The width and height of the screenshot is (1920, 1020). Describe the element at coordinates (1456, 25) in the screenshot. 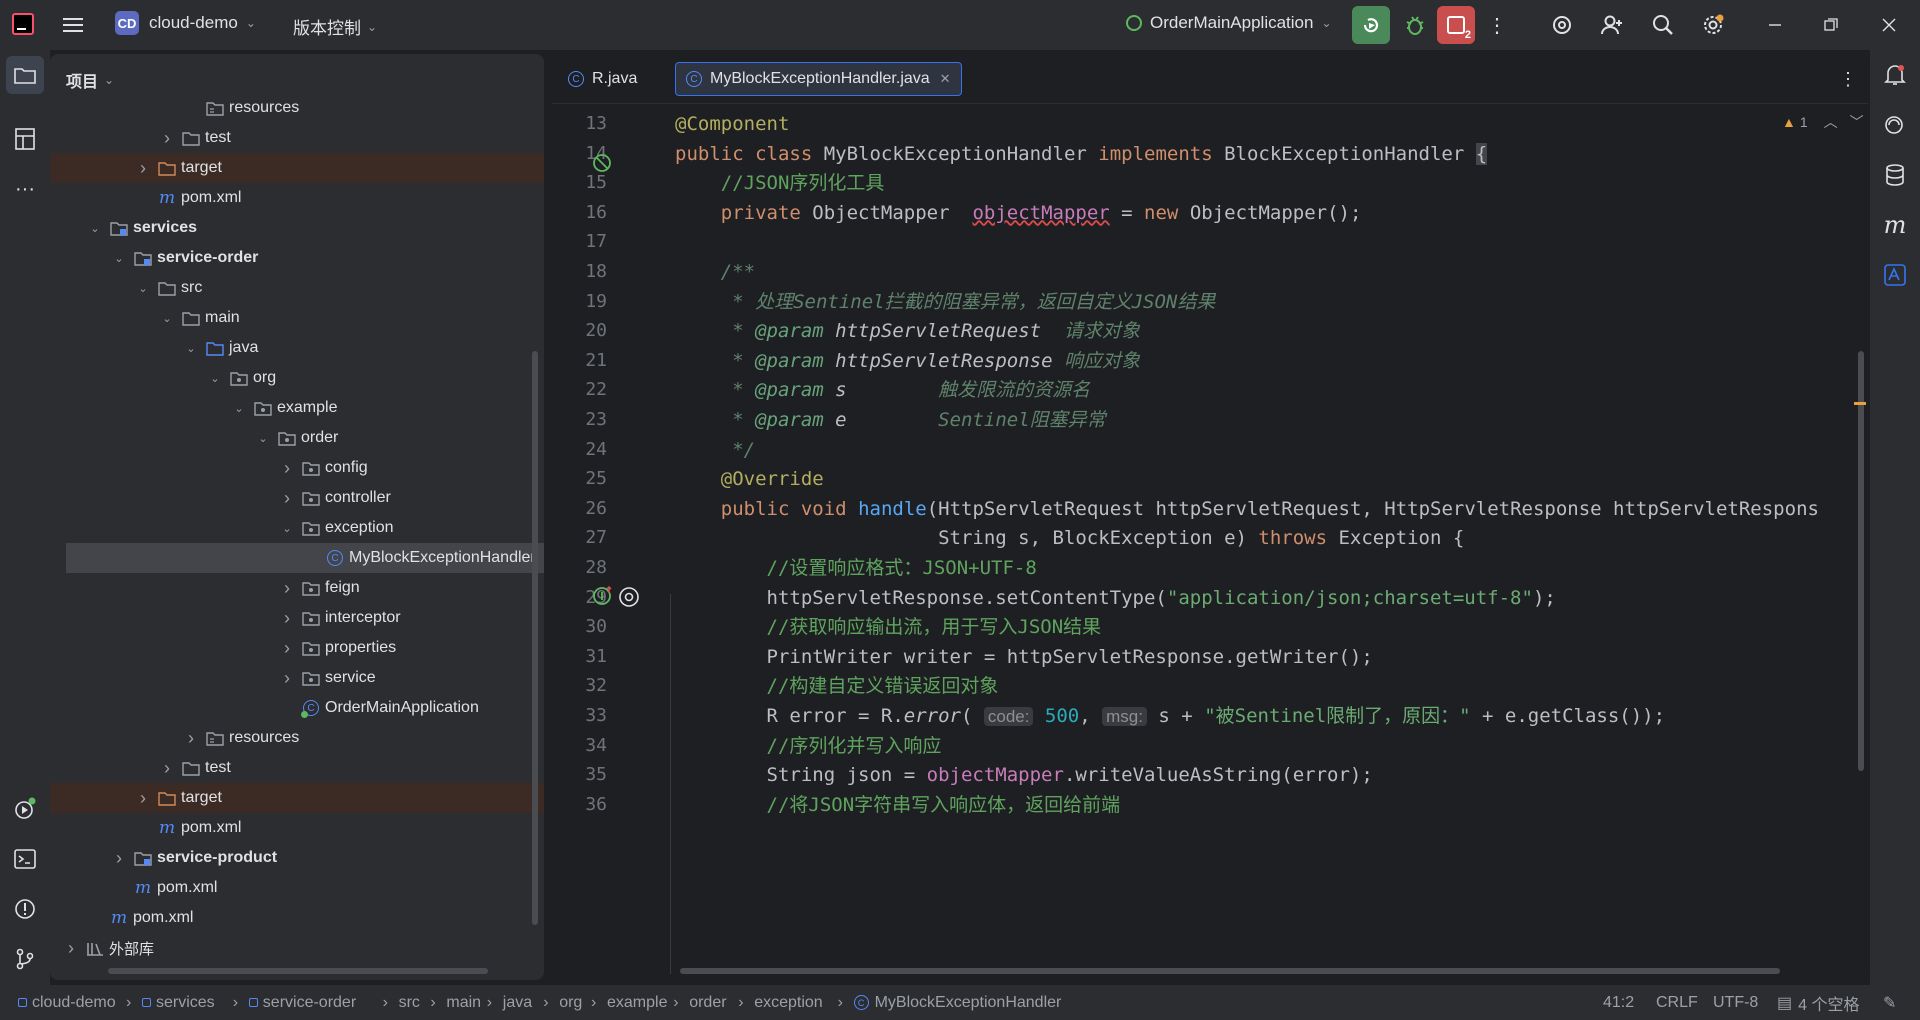

I see `stop-button: 2` at that location.